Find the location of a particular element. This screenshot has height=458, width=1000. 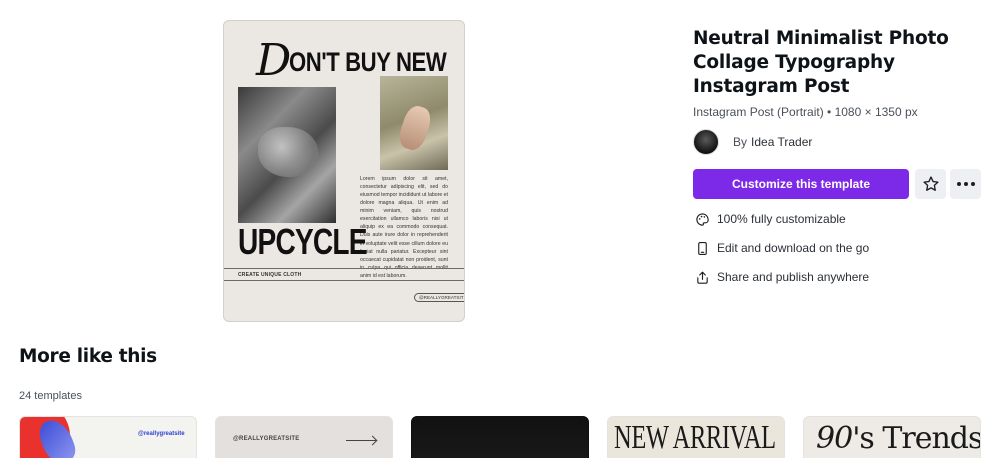

phone-icon is located at coordinates (702, 248).